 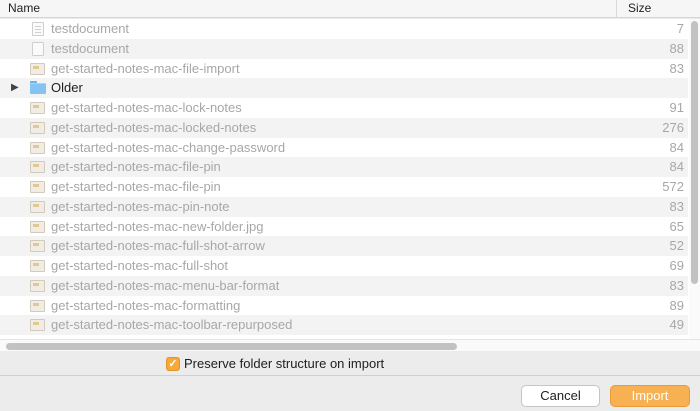 I want to click on file-row: get-started-notes-mac-lock-notes 91, so click(x=344, y=108).